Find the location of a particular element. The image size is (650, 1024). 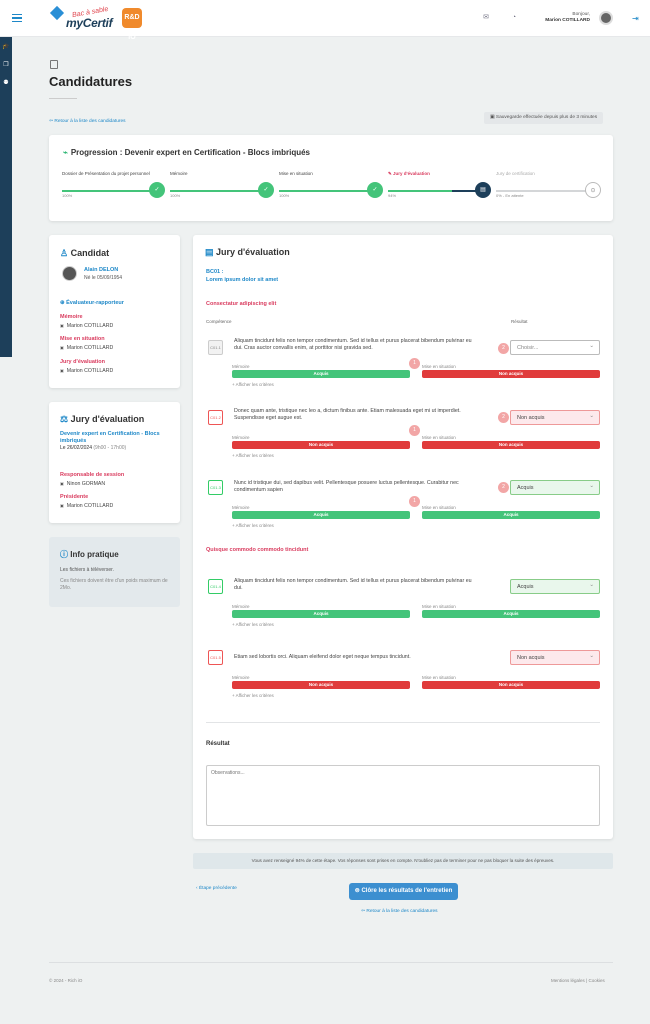

footer-links: Mentions légales | Cookies is located at coordinates (578, 980).